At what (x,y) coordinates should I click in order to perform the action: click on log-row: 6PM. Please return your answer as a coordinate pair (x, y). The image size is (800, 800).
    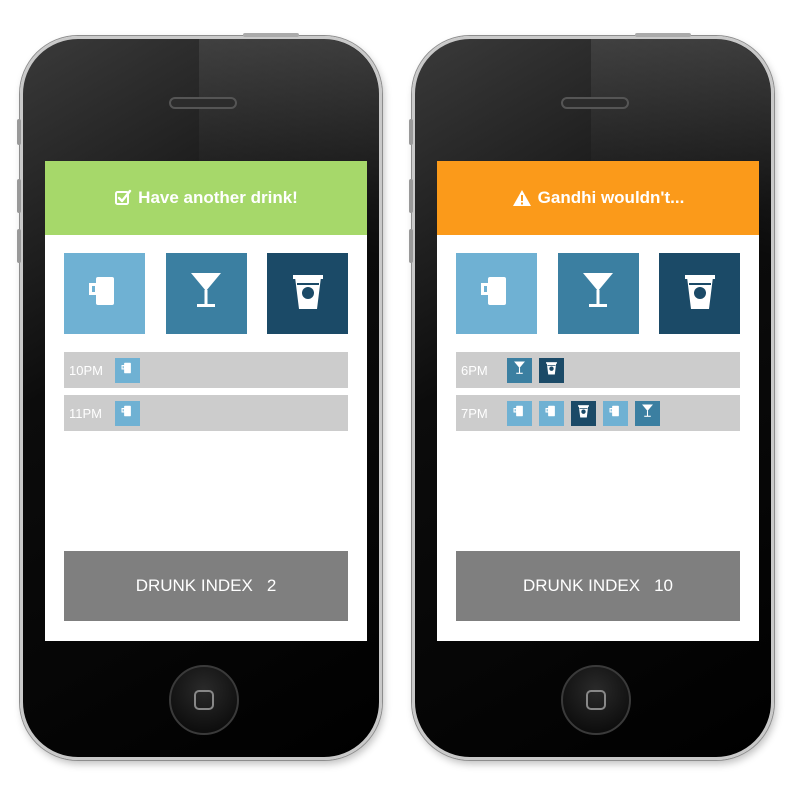
    Looking at the image, I should click on (598, 370).